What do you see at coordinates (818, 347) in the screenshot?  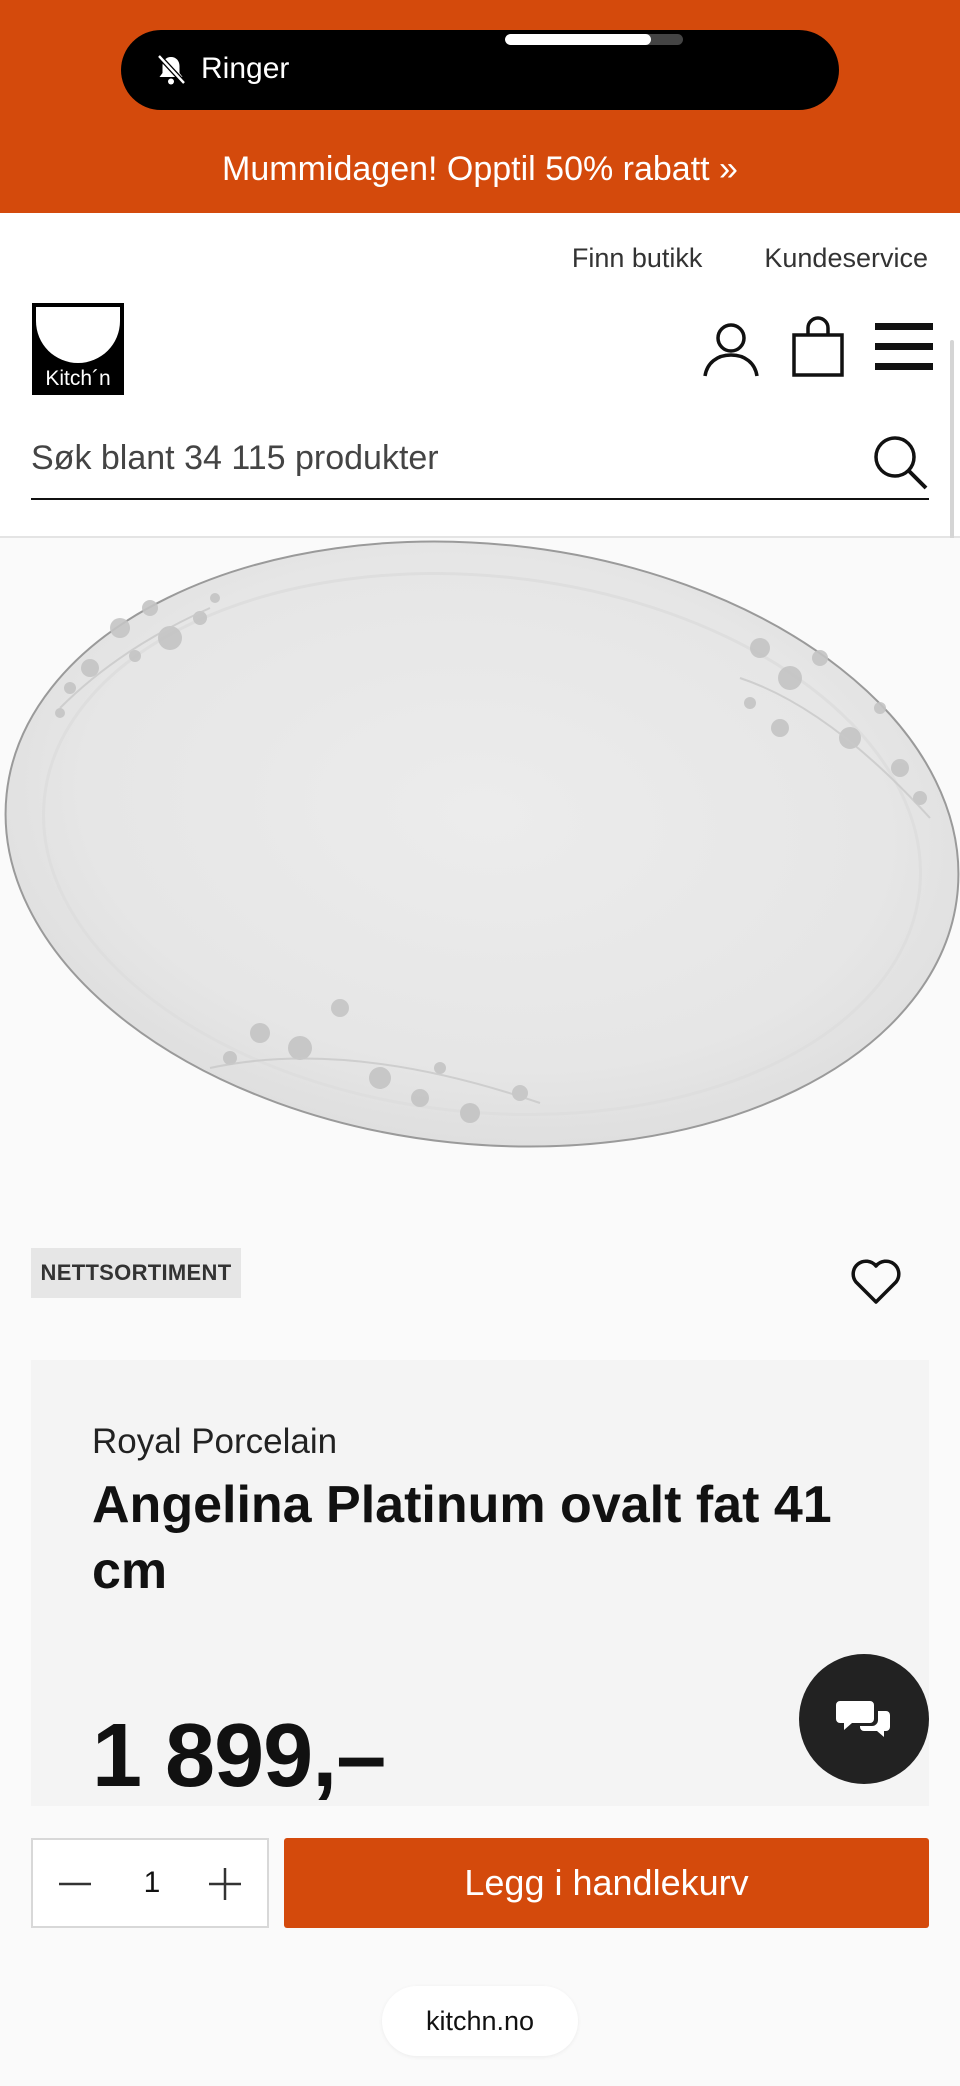 I see `cart-icon` at bounding box center [818, 347].